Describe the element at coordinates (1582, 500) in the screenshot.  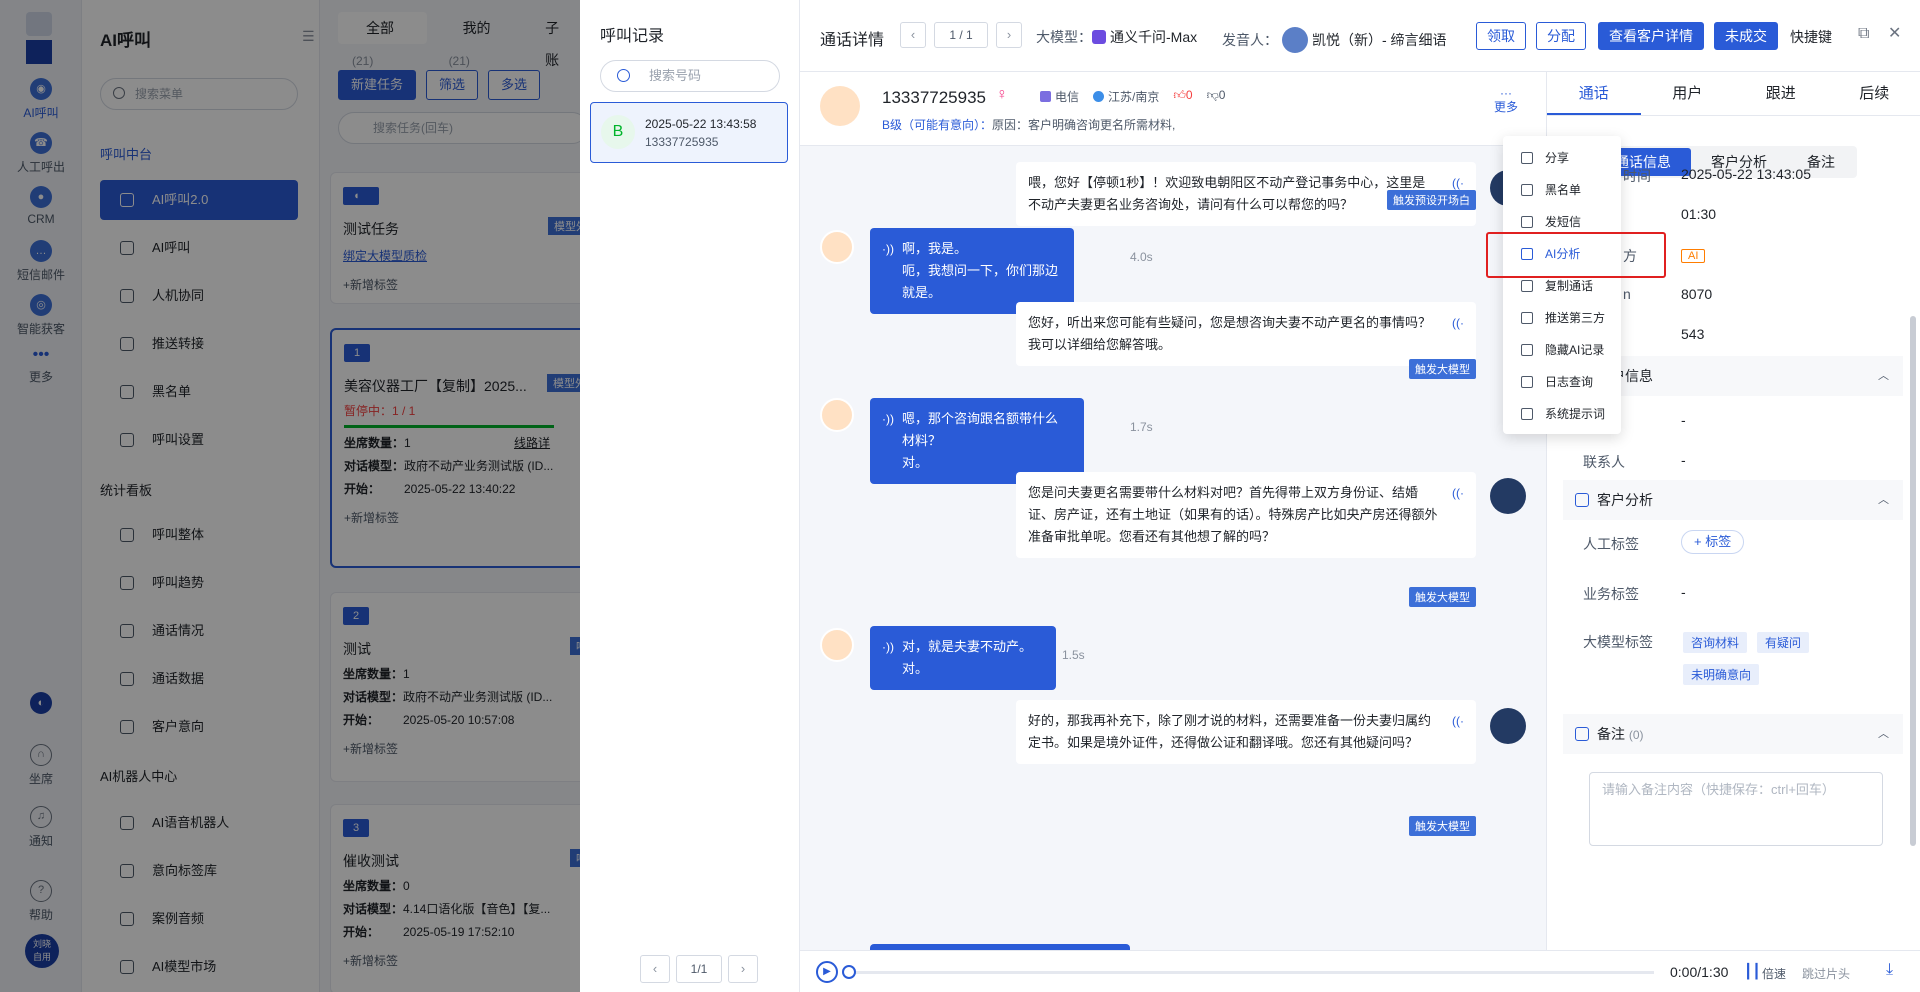
I see `tag-icon` at that location.